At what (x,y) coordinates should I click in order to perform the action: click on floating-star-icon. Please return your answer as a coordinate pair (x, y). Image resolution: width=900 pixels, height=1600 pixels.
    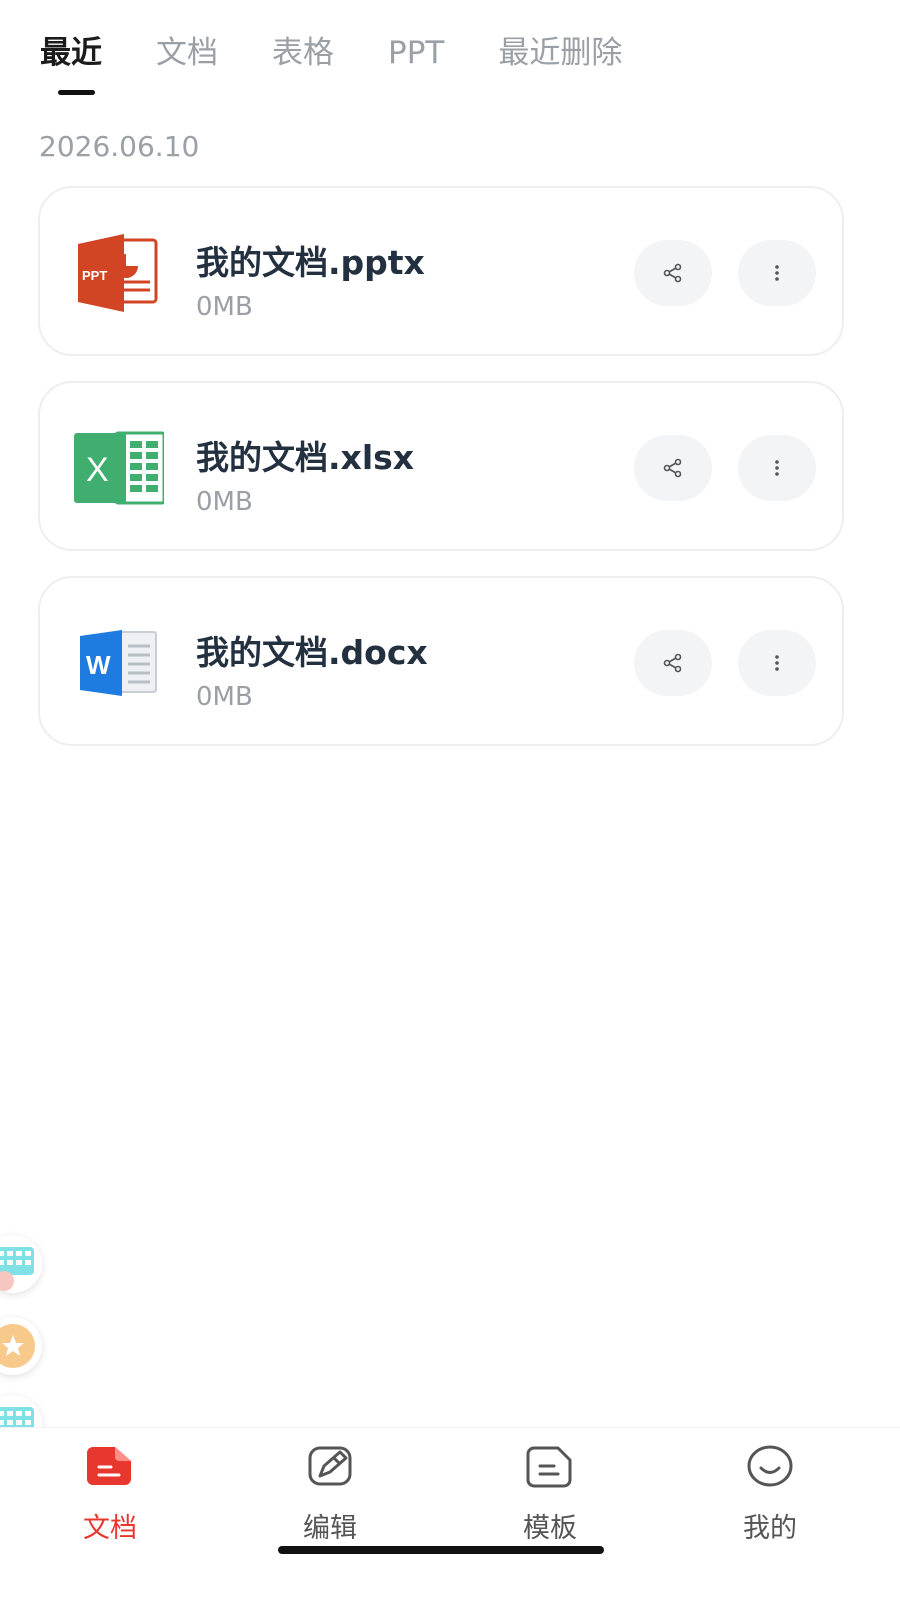
    Looking at the image, I should click on (21, 1346).